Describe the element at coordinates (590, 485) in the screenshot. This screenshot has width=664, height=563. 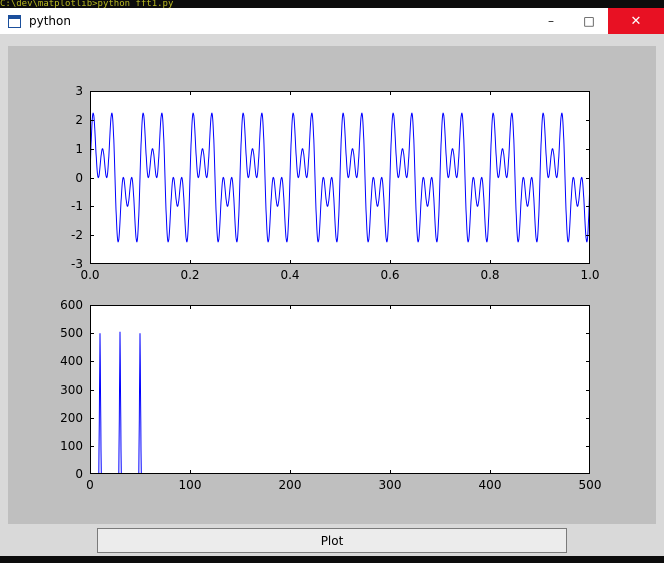
I see `x-tick-label: 500` at that location.